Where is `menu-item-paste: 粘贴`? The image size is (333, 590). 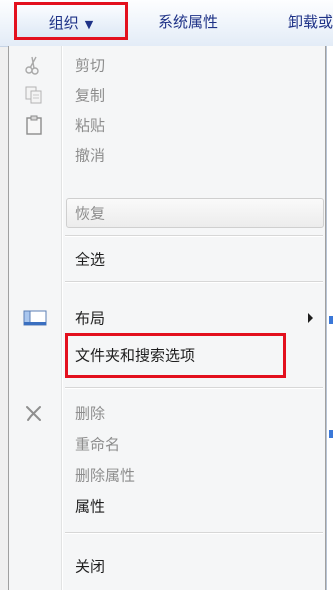
menu-item-paste: 粘贴 is located at coordinates (168, 125).